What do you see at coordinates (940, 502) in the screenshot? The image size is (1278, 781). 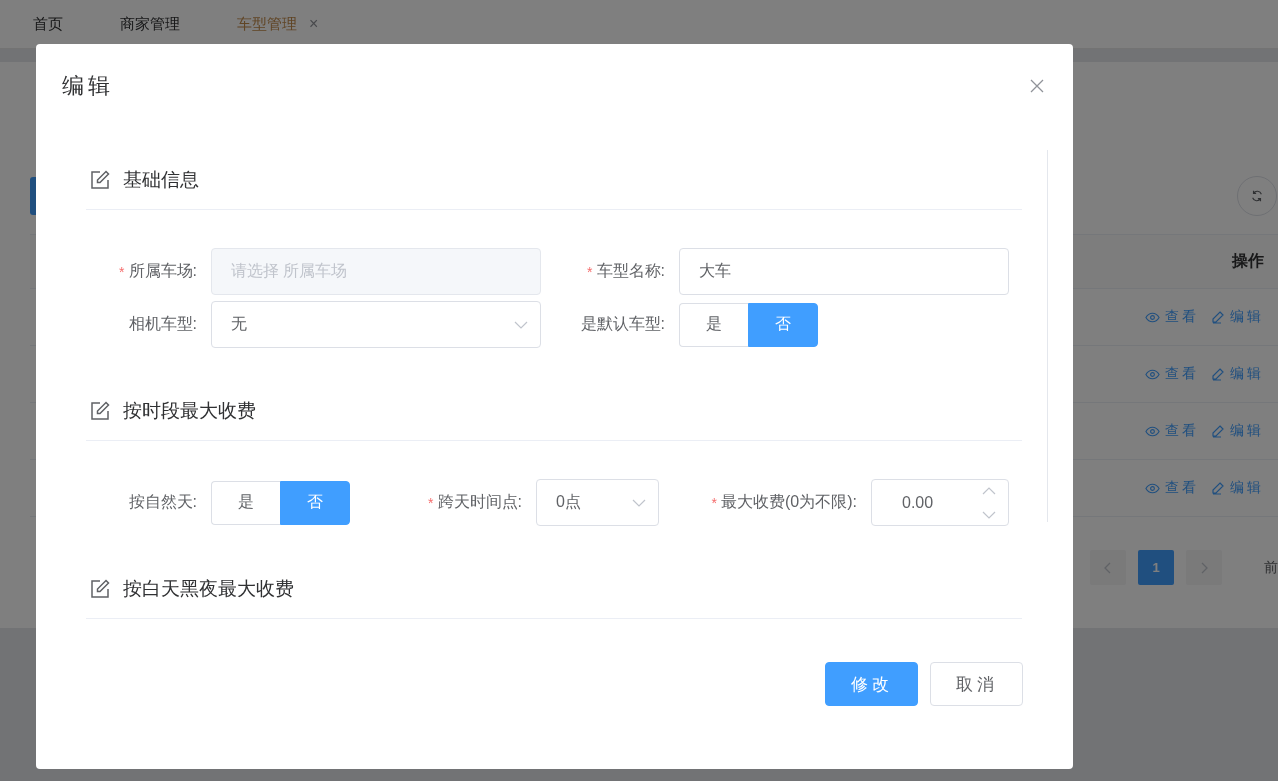 I see `number-field: 0.00` at bounding box center [940, 502].